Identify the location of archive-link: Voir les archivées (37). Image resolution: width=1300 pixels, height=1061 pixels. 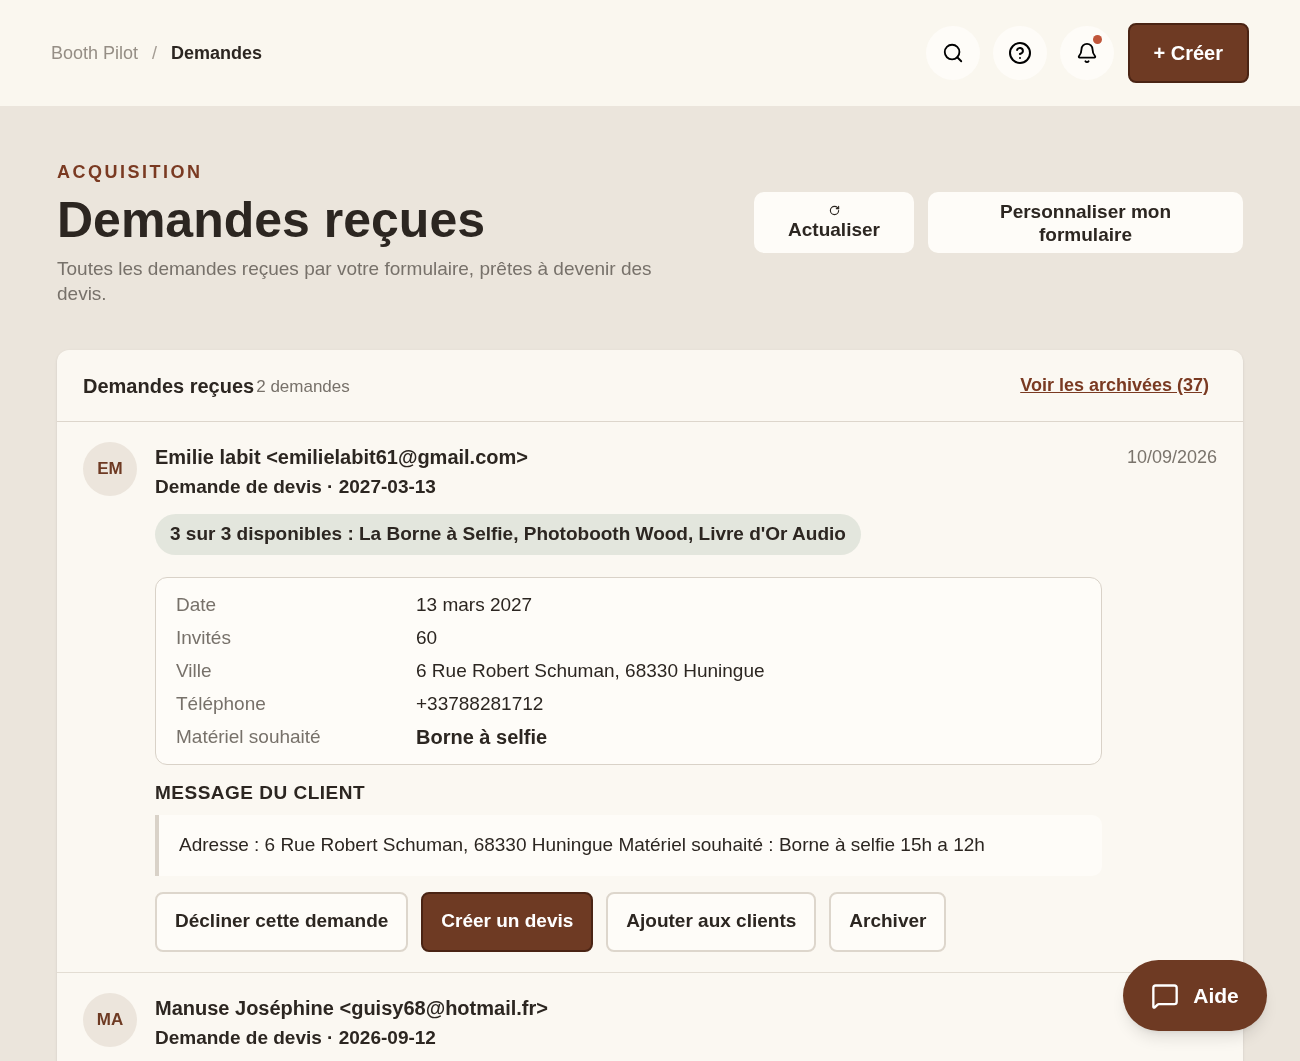
(1114, 385).